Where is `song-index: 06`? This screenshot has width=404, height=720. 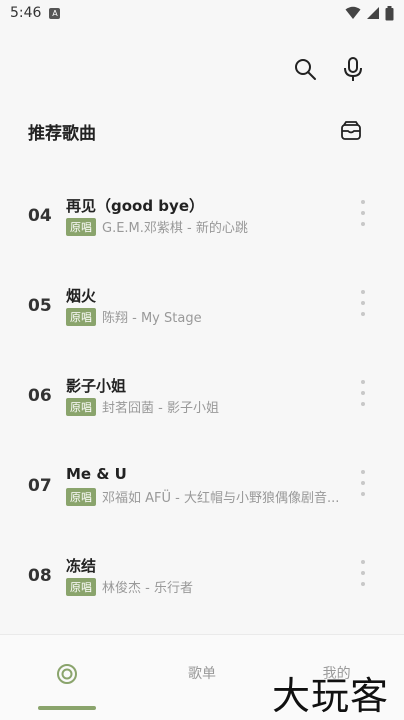
song-index: 06 is located at coordinates (40, 396).